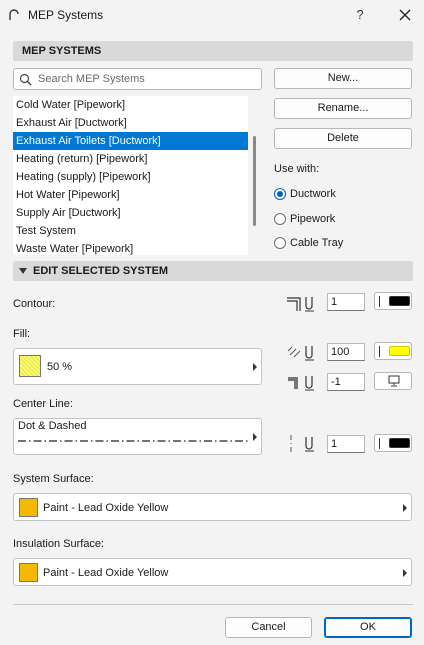 The height and width of the screenshot is (645, 424). I want to click on app-icon, so click(14, 14).